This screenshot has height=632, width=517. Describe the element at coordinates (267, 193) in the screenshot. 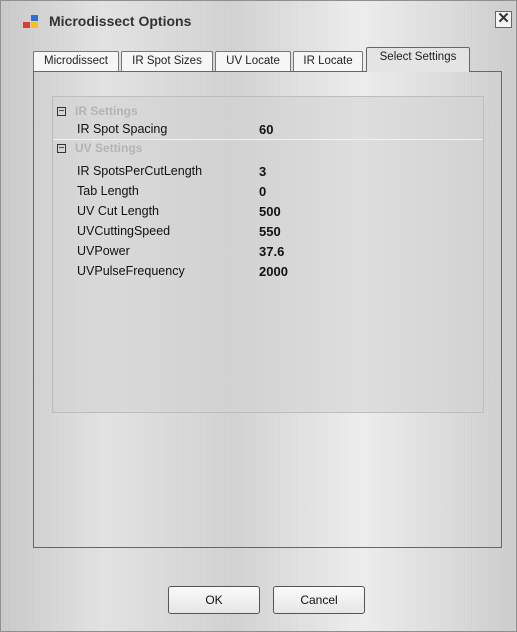

I see `property-row-tab-length: Tab Length 0` at that location.